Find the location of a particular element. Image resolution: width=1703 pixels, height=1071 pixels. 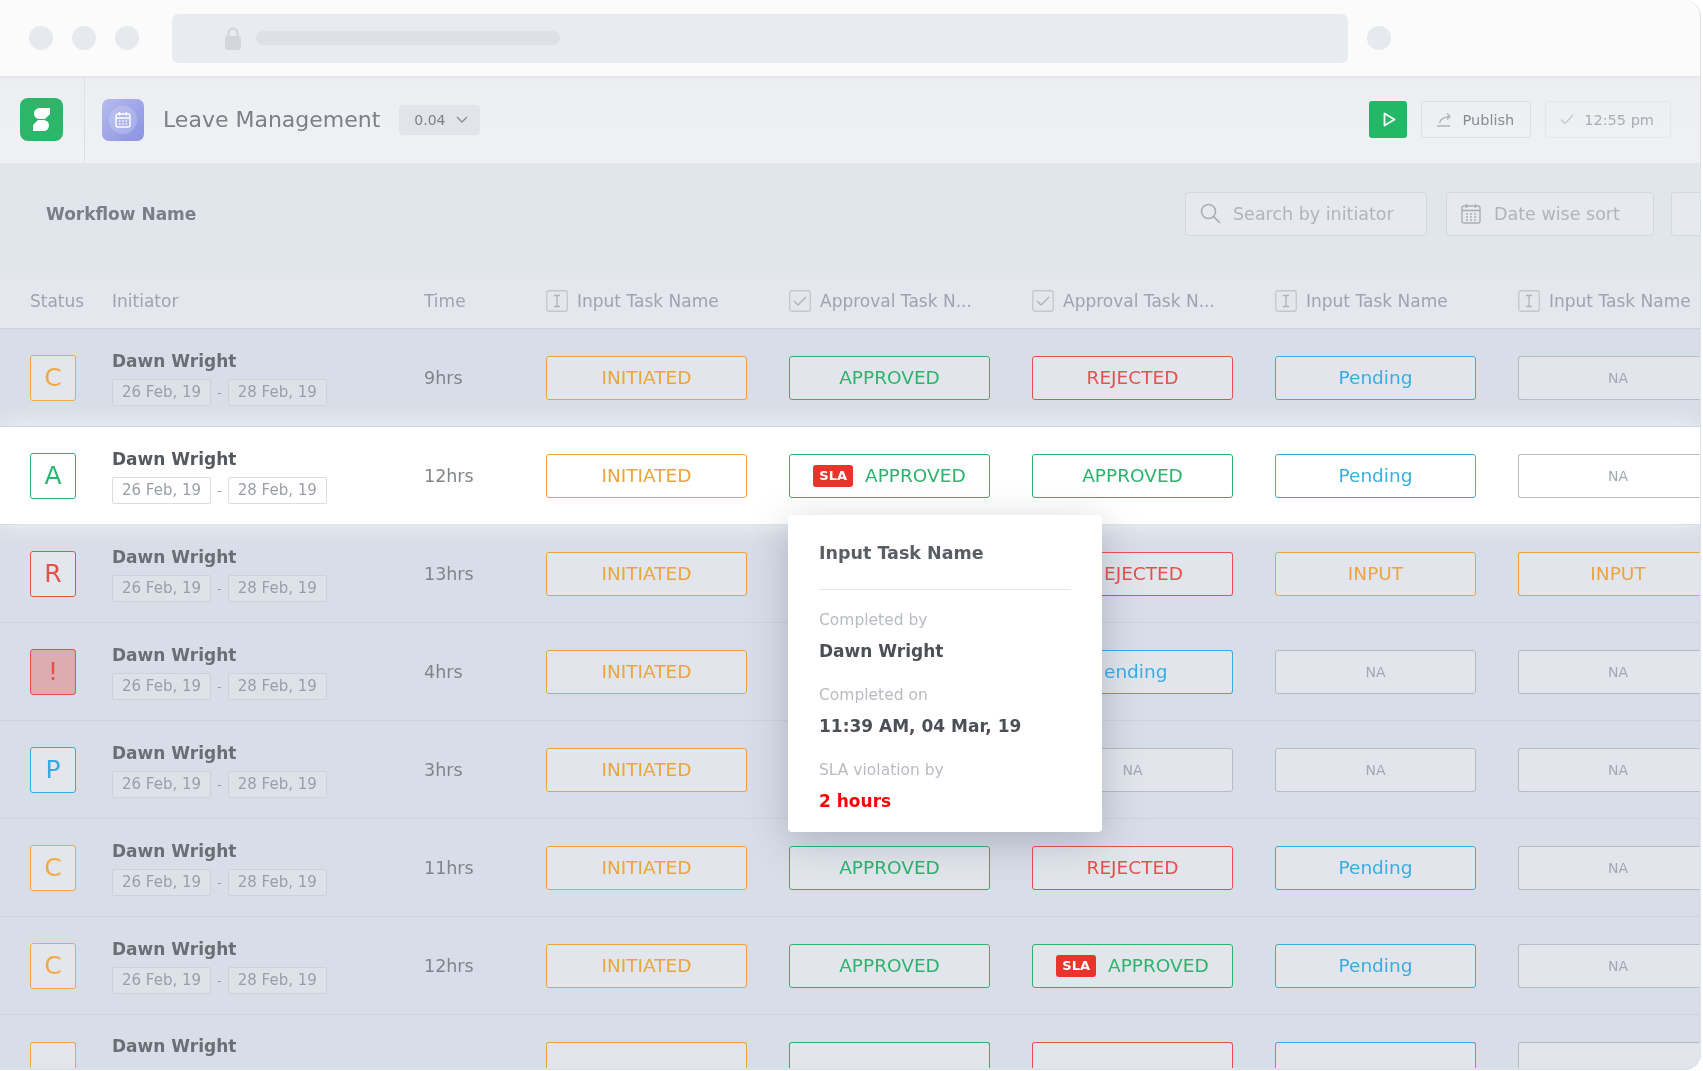

field-label: Completed by is located at coordinates (873, 620).